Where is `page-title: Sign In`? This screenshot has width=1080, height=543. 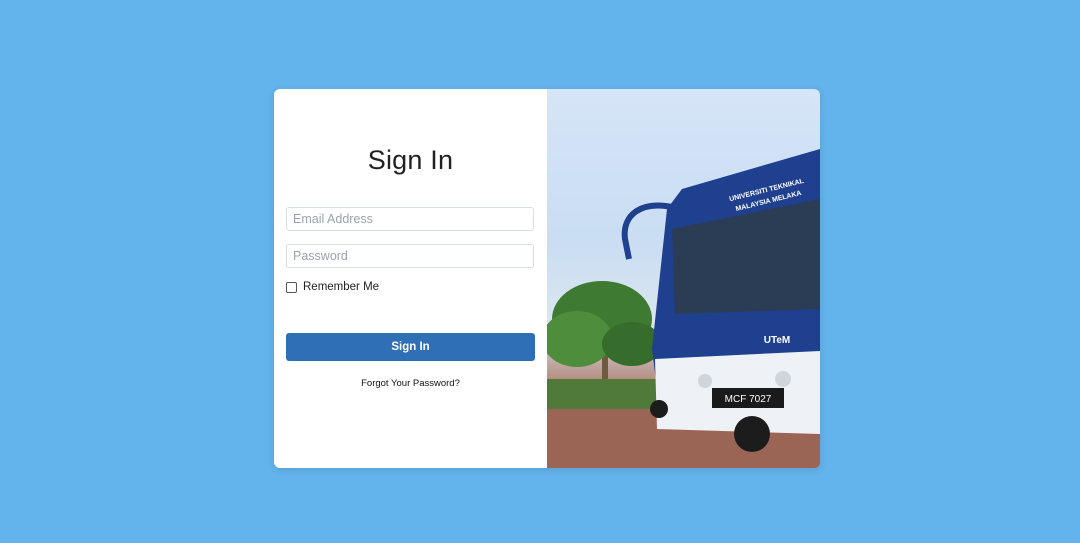
page-title: Sign In is located at coordinates (410, 160).